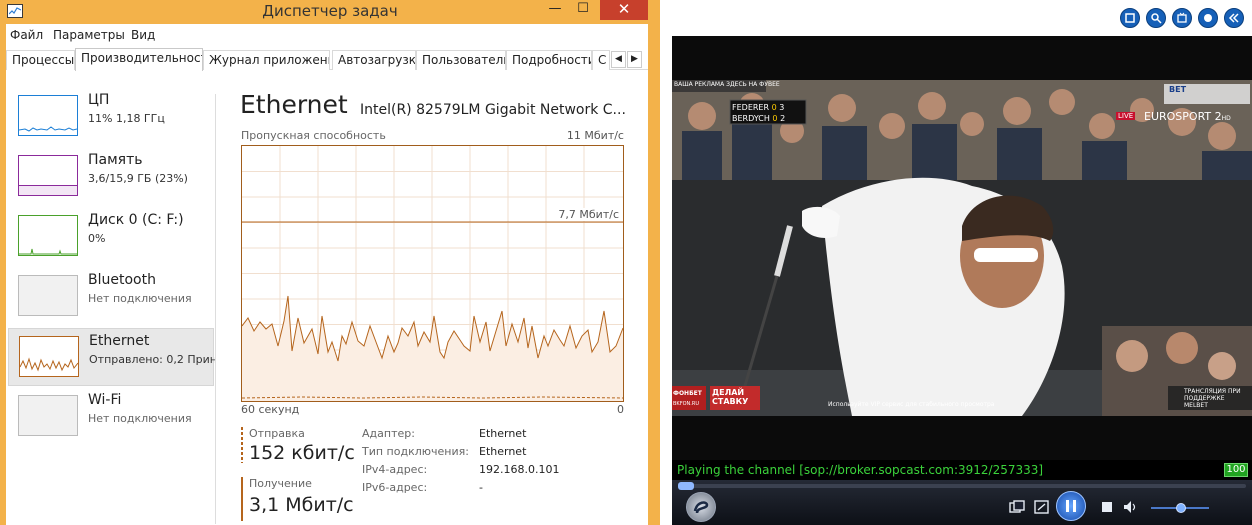 The height and width of the screenshot is (525, 1252). What do you see at coordinates (555, 10) in the screenshot?
I see `minimize-button: —` at bounding box center [555, 10].